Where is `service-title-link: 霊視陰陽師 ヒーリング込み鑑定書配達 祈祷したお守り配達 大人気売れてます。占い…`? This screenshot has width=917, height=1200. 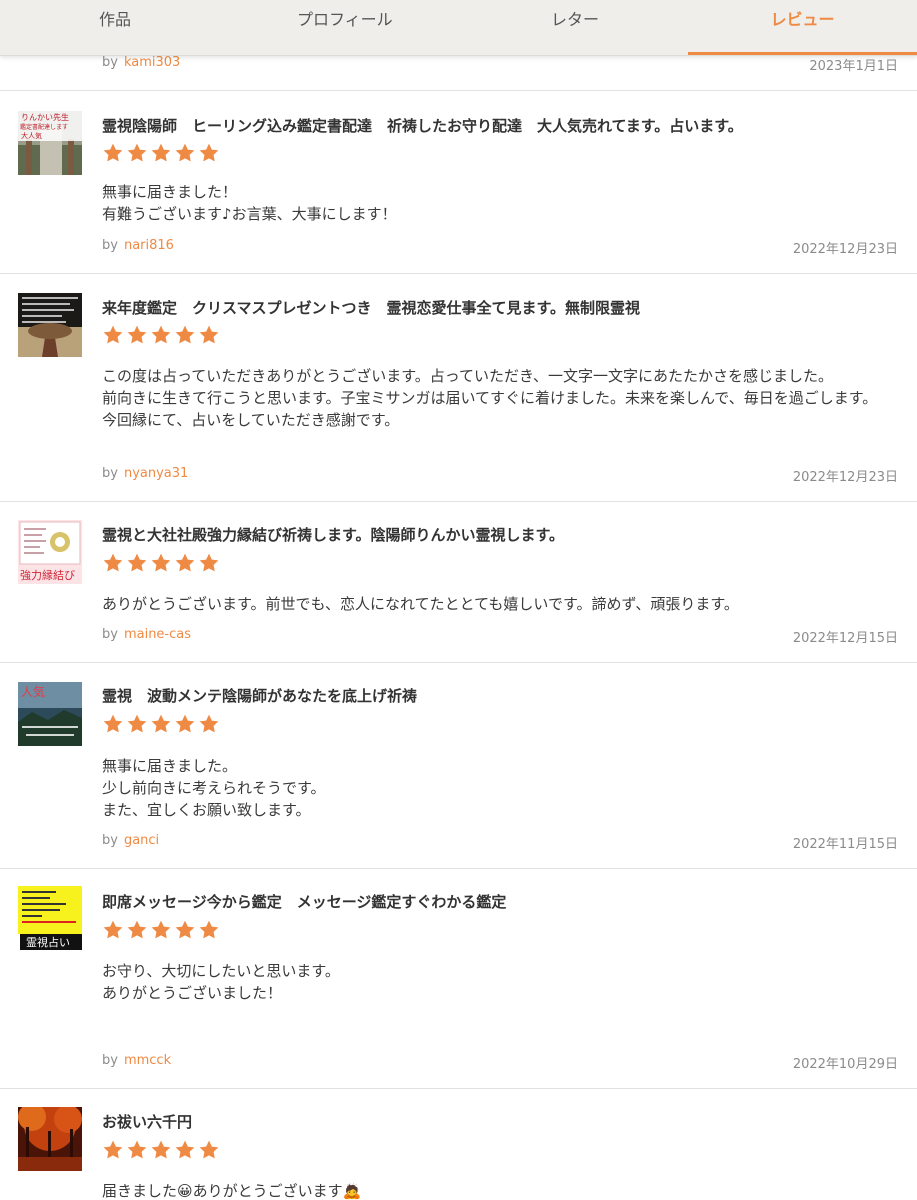
service-title-link: 霊視陰陽師 ヒーリング込み鑑定書配達 祈祷したお守り配達 大人気売れてます。占い… is located at coordinates (422, 125).